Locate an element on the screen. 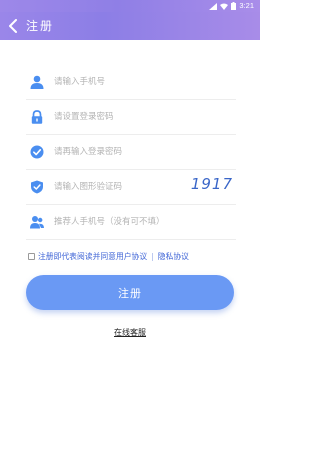 The image size is (320, 462). users-icon is located at coordinates (37, 222).